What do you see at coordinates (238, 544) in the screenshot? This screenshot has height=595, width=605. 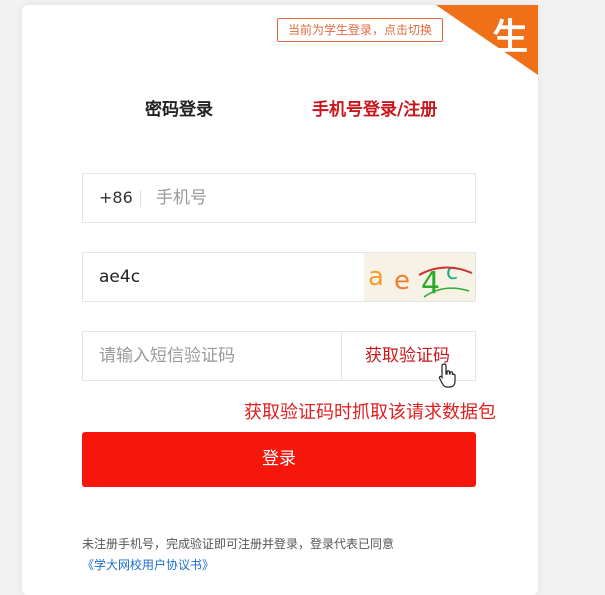 I see `register-note: 未注册手机号，完成验证即可注册并登录，登录代表已同意` at bounding box center [238, 544].